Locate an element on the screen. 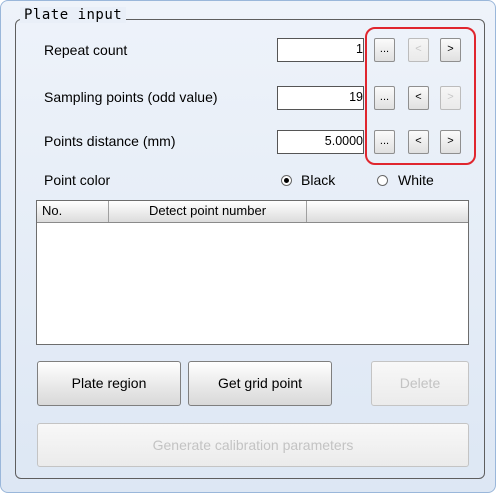  point-color-label: Point color is located at coordinates (77, 180).